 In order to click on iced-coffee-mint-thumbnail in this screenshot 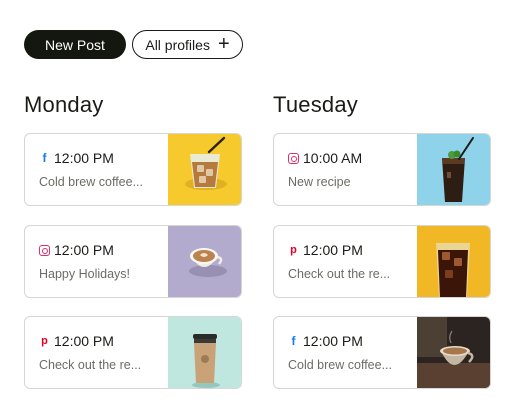, I will do `click(453, 169)`.